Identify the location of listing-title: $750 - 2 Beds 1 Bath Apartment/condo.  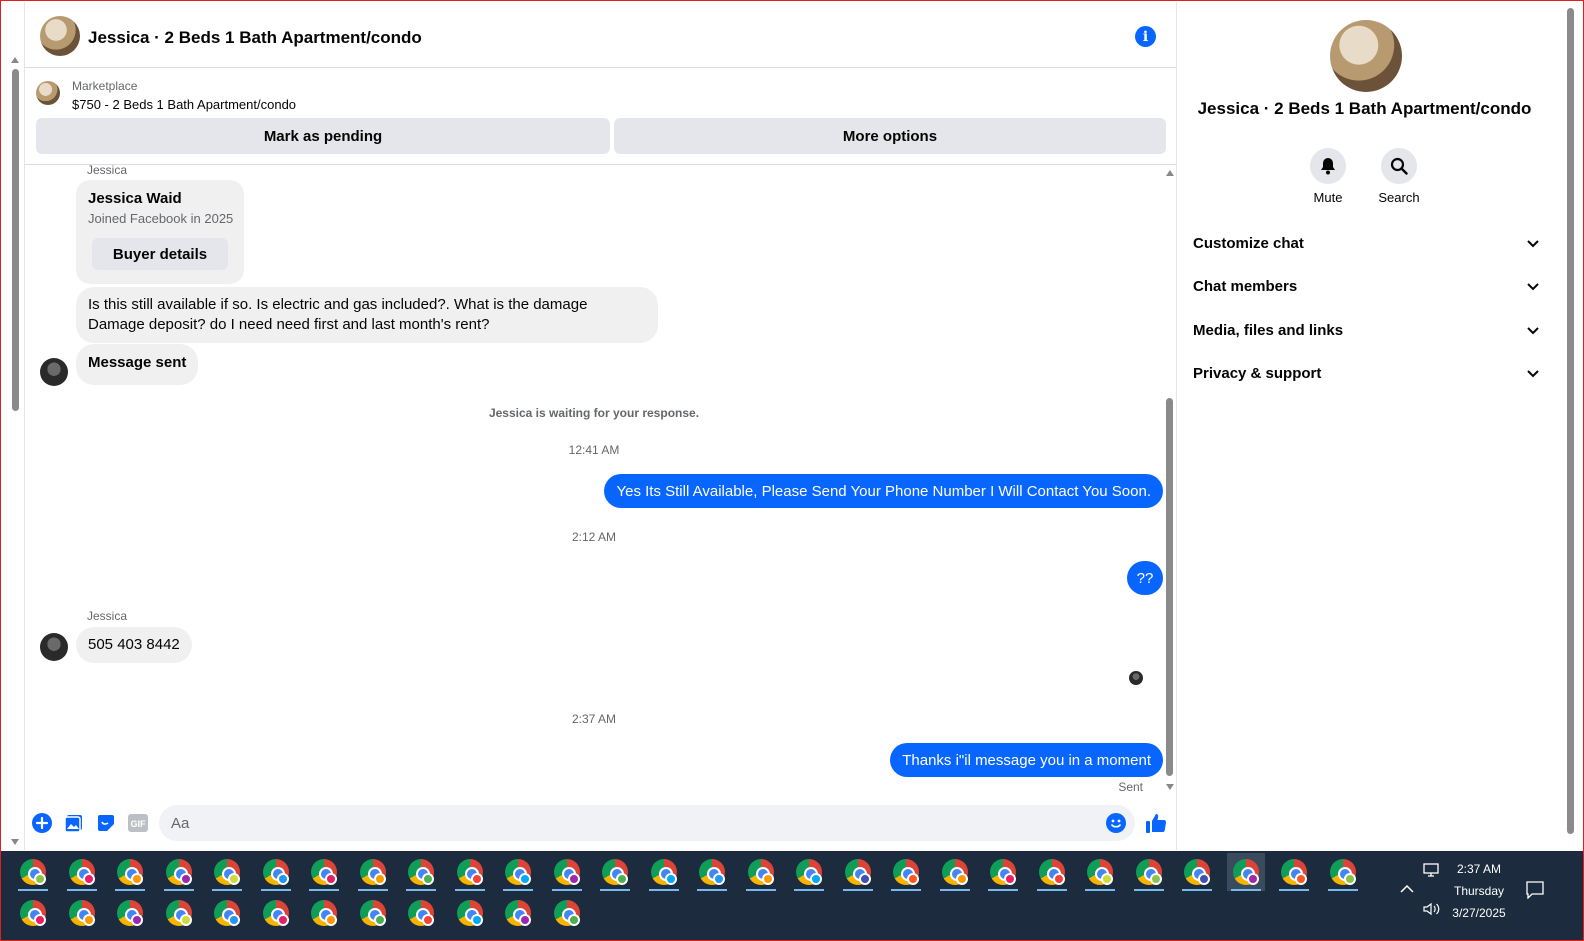
(184, 104).